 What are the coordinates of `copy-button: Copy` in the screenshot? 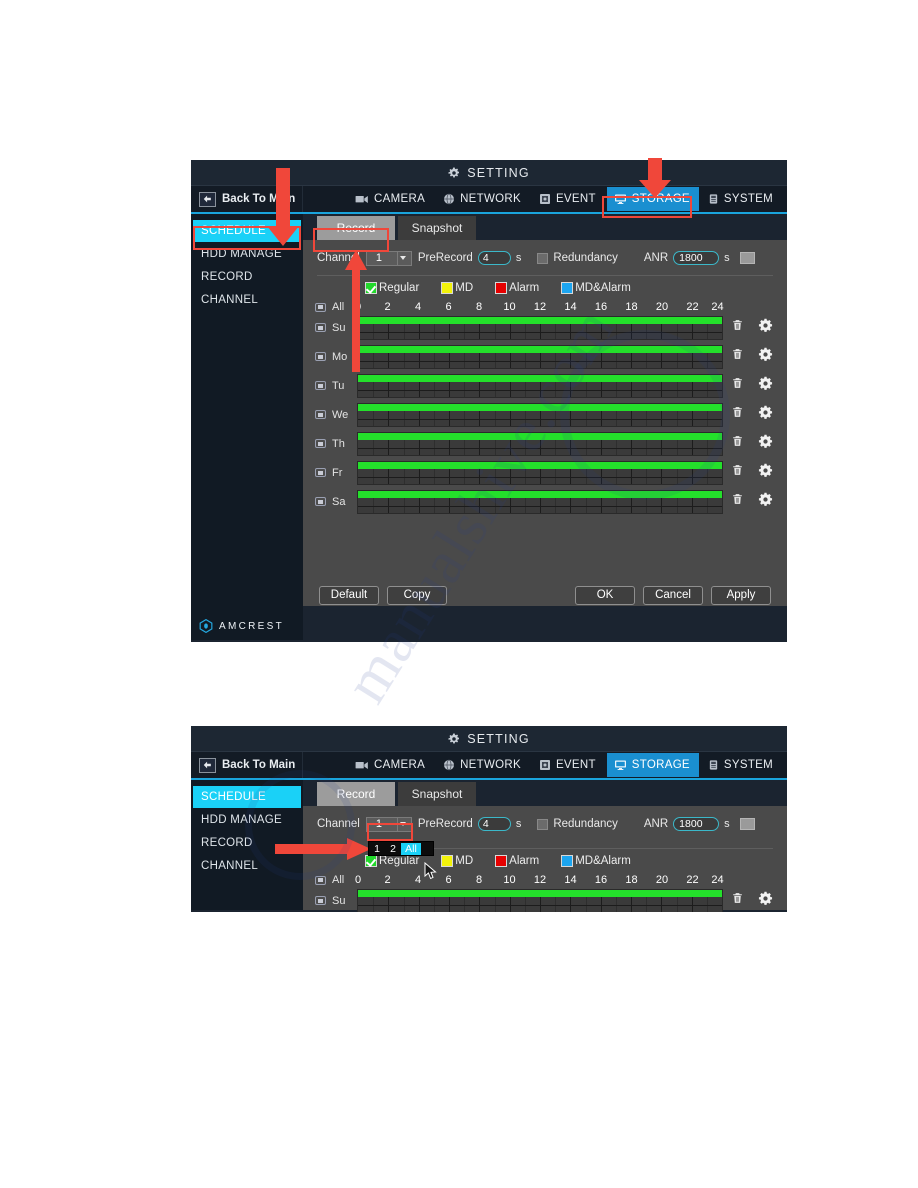 It's located at (417, 595).